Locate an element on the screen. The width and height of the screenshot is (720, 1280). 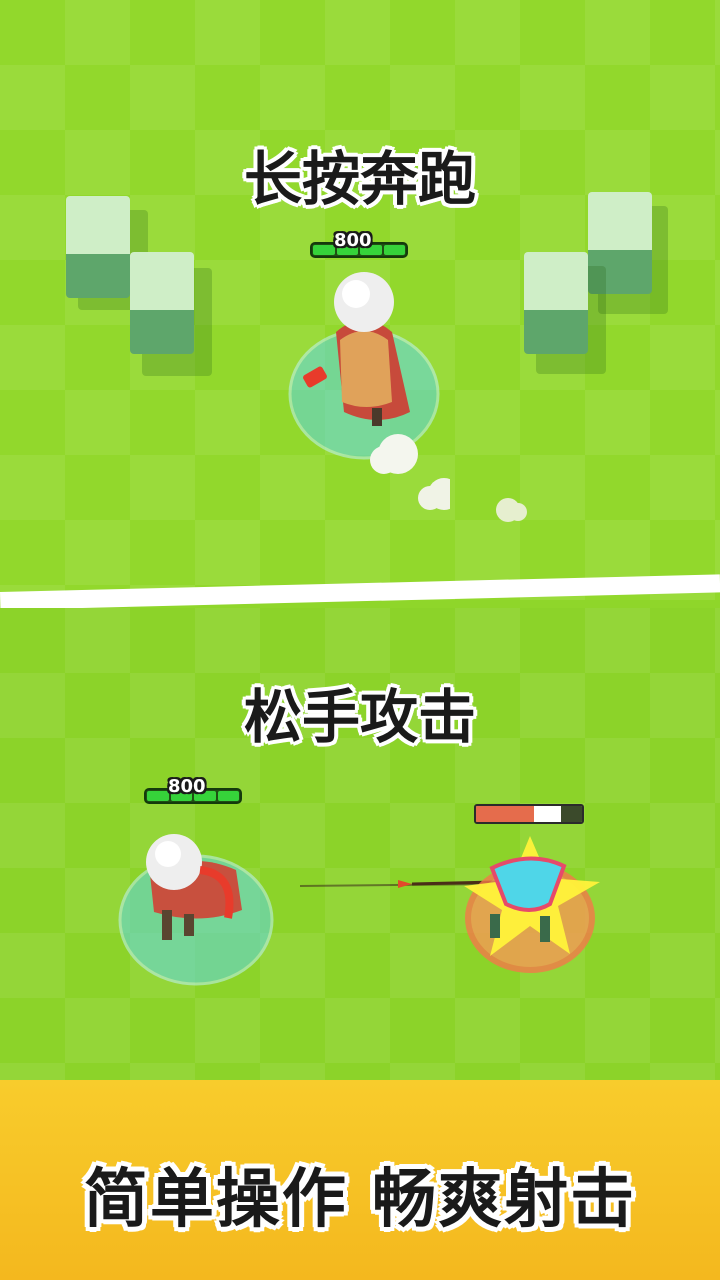
dust-trail is located at coordinates (511, 510).